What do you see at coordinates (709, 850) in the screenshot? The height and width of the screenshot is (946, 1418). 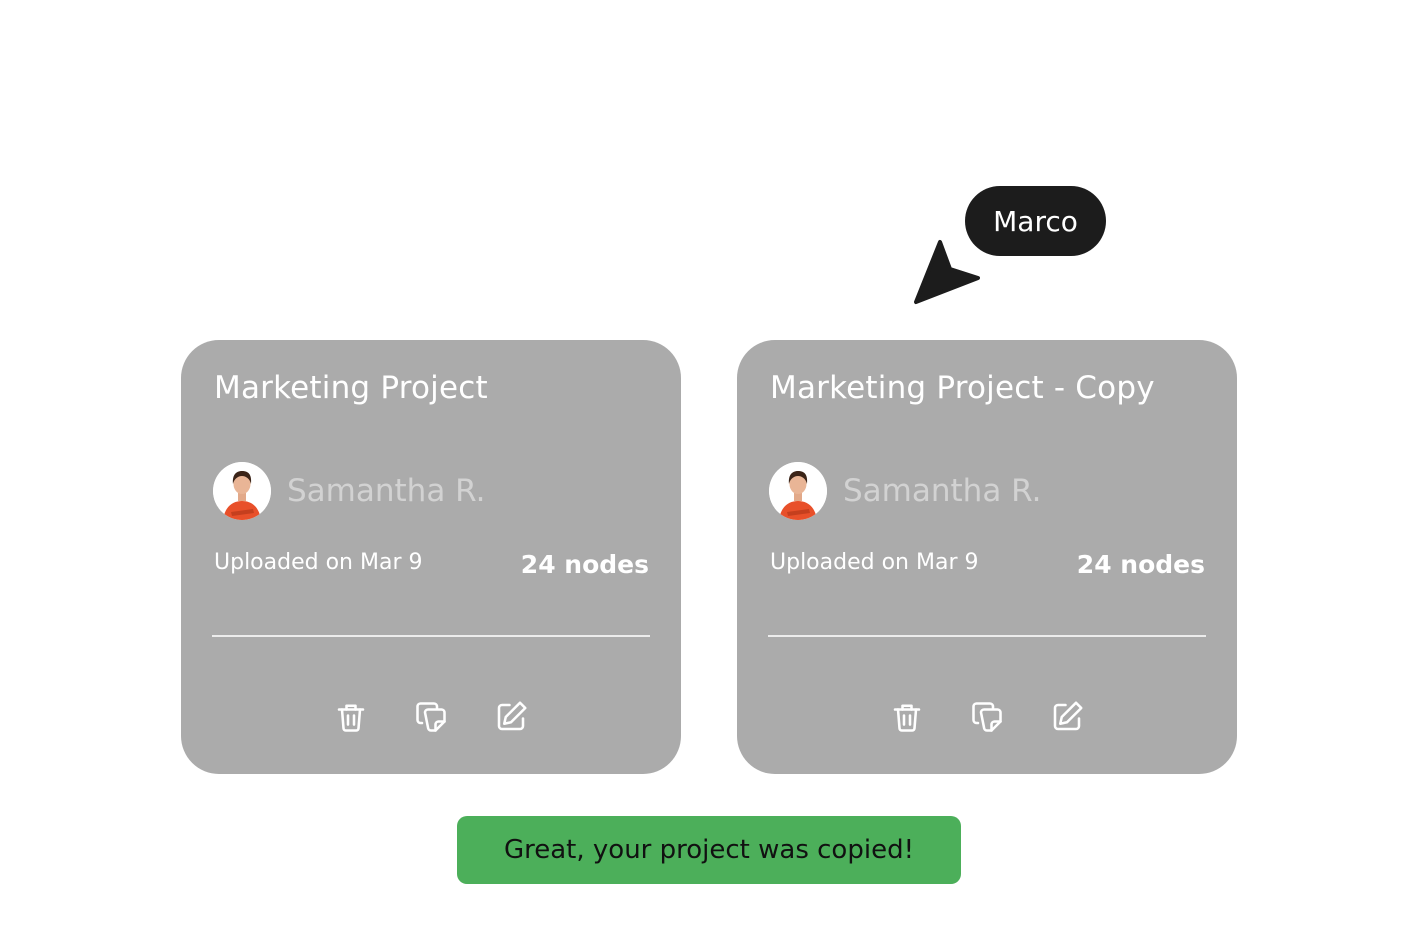 I see `success-toast: Great, your project was copied!` at bounding box center [709, 850].